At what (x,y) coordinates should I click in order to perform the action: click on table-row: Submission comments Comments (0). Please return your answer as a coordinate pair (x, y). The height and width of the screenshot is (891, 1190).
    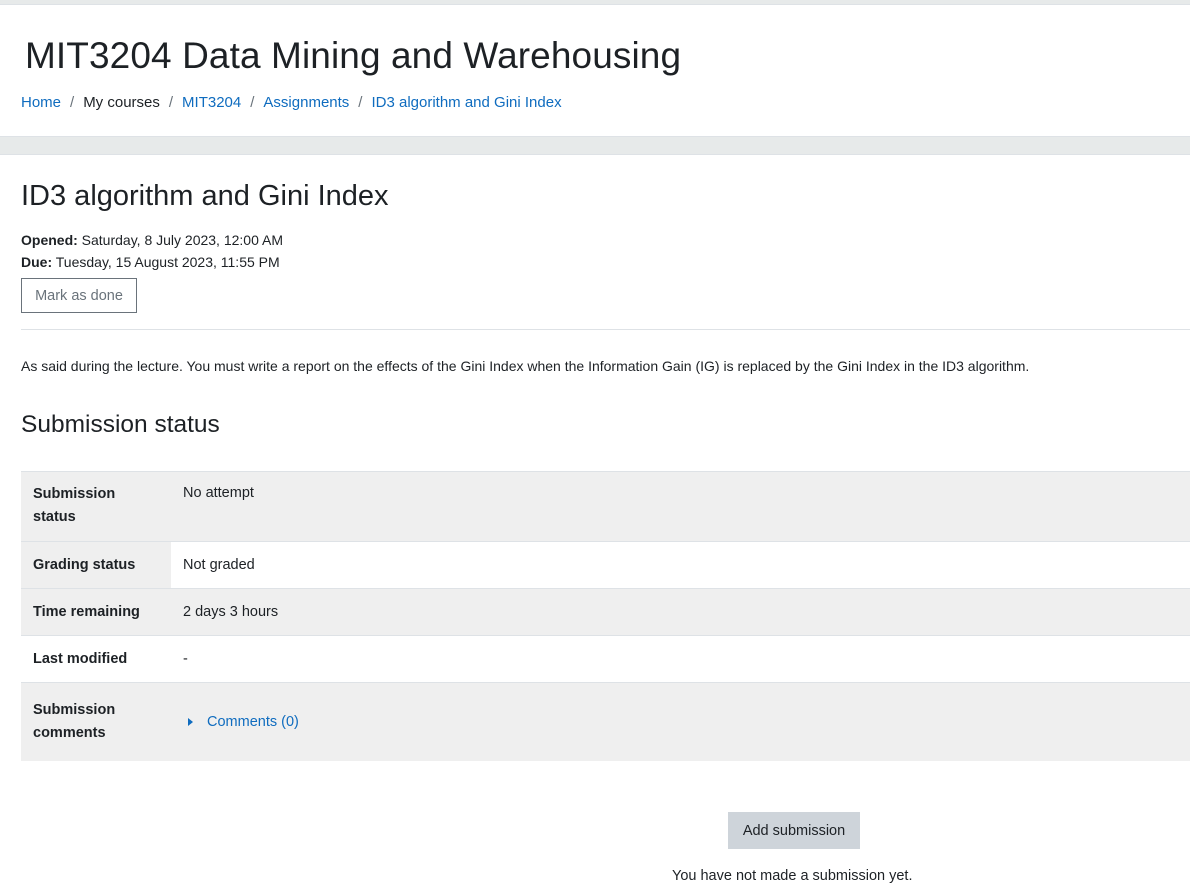
    Looking at the image, I should click on (605, 721).